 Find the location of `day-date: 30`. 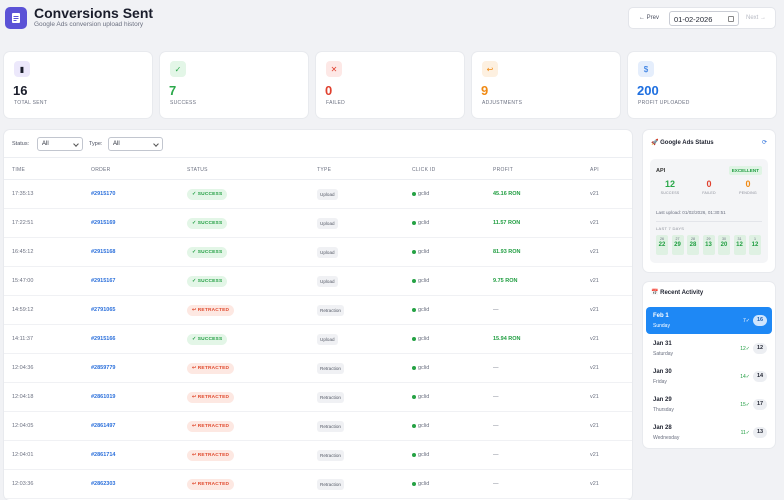

day-date: 30 is located at coordinates (724, 239).